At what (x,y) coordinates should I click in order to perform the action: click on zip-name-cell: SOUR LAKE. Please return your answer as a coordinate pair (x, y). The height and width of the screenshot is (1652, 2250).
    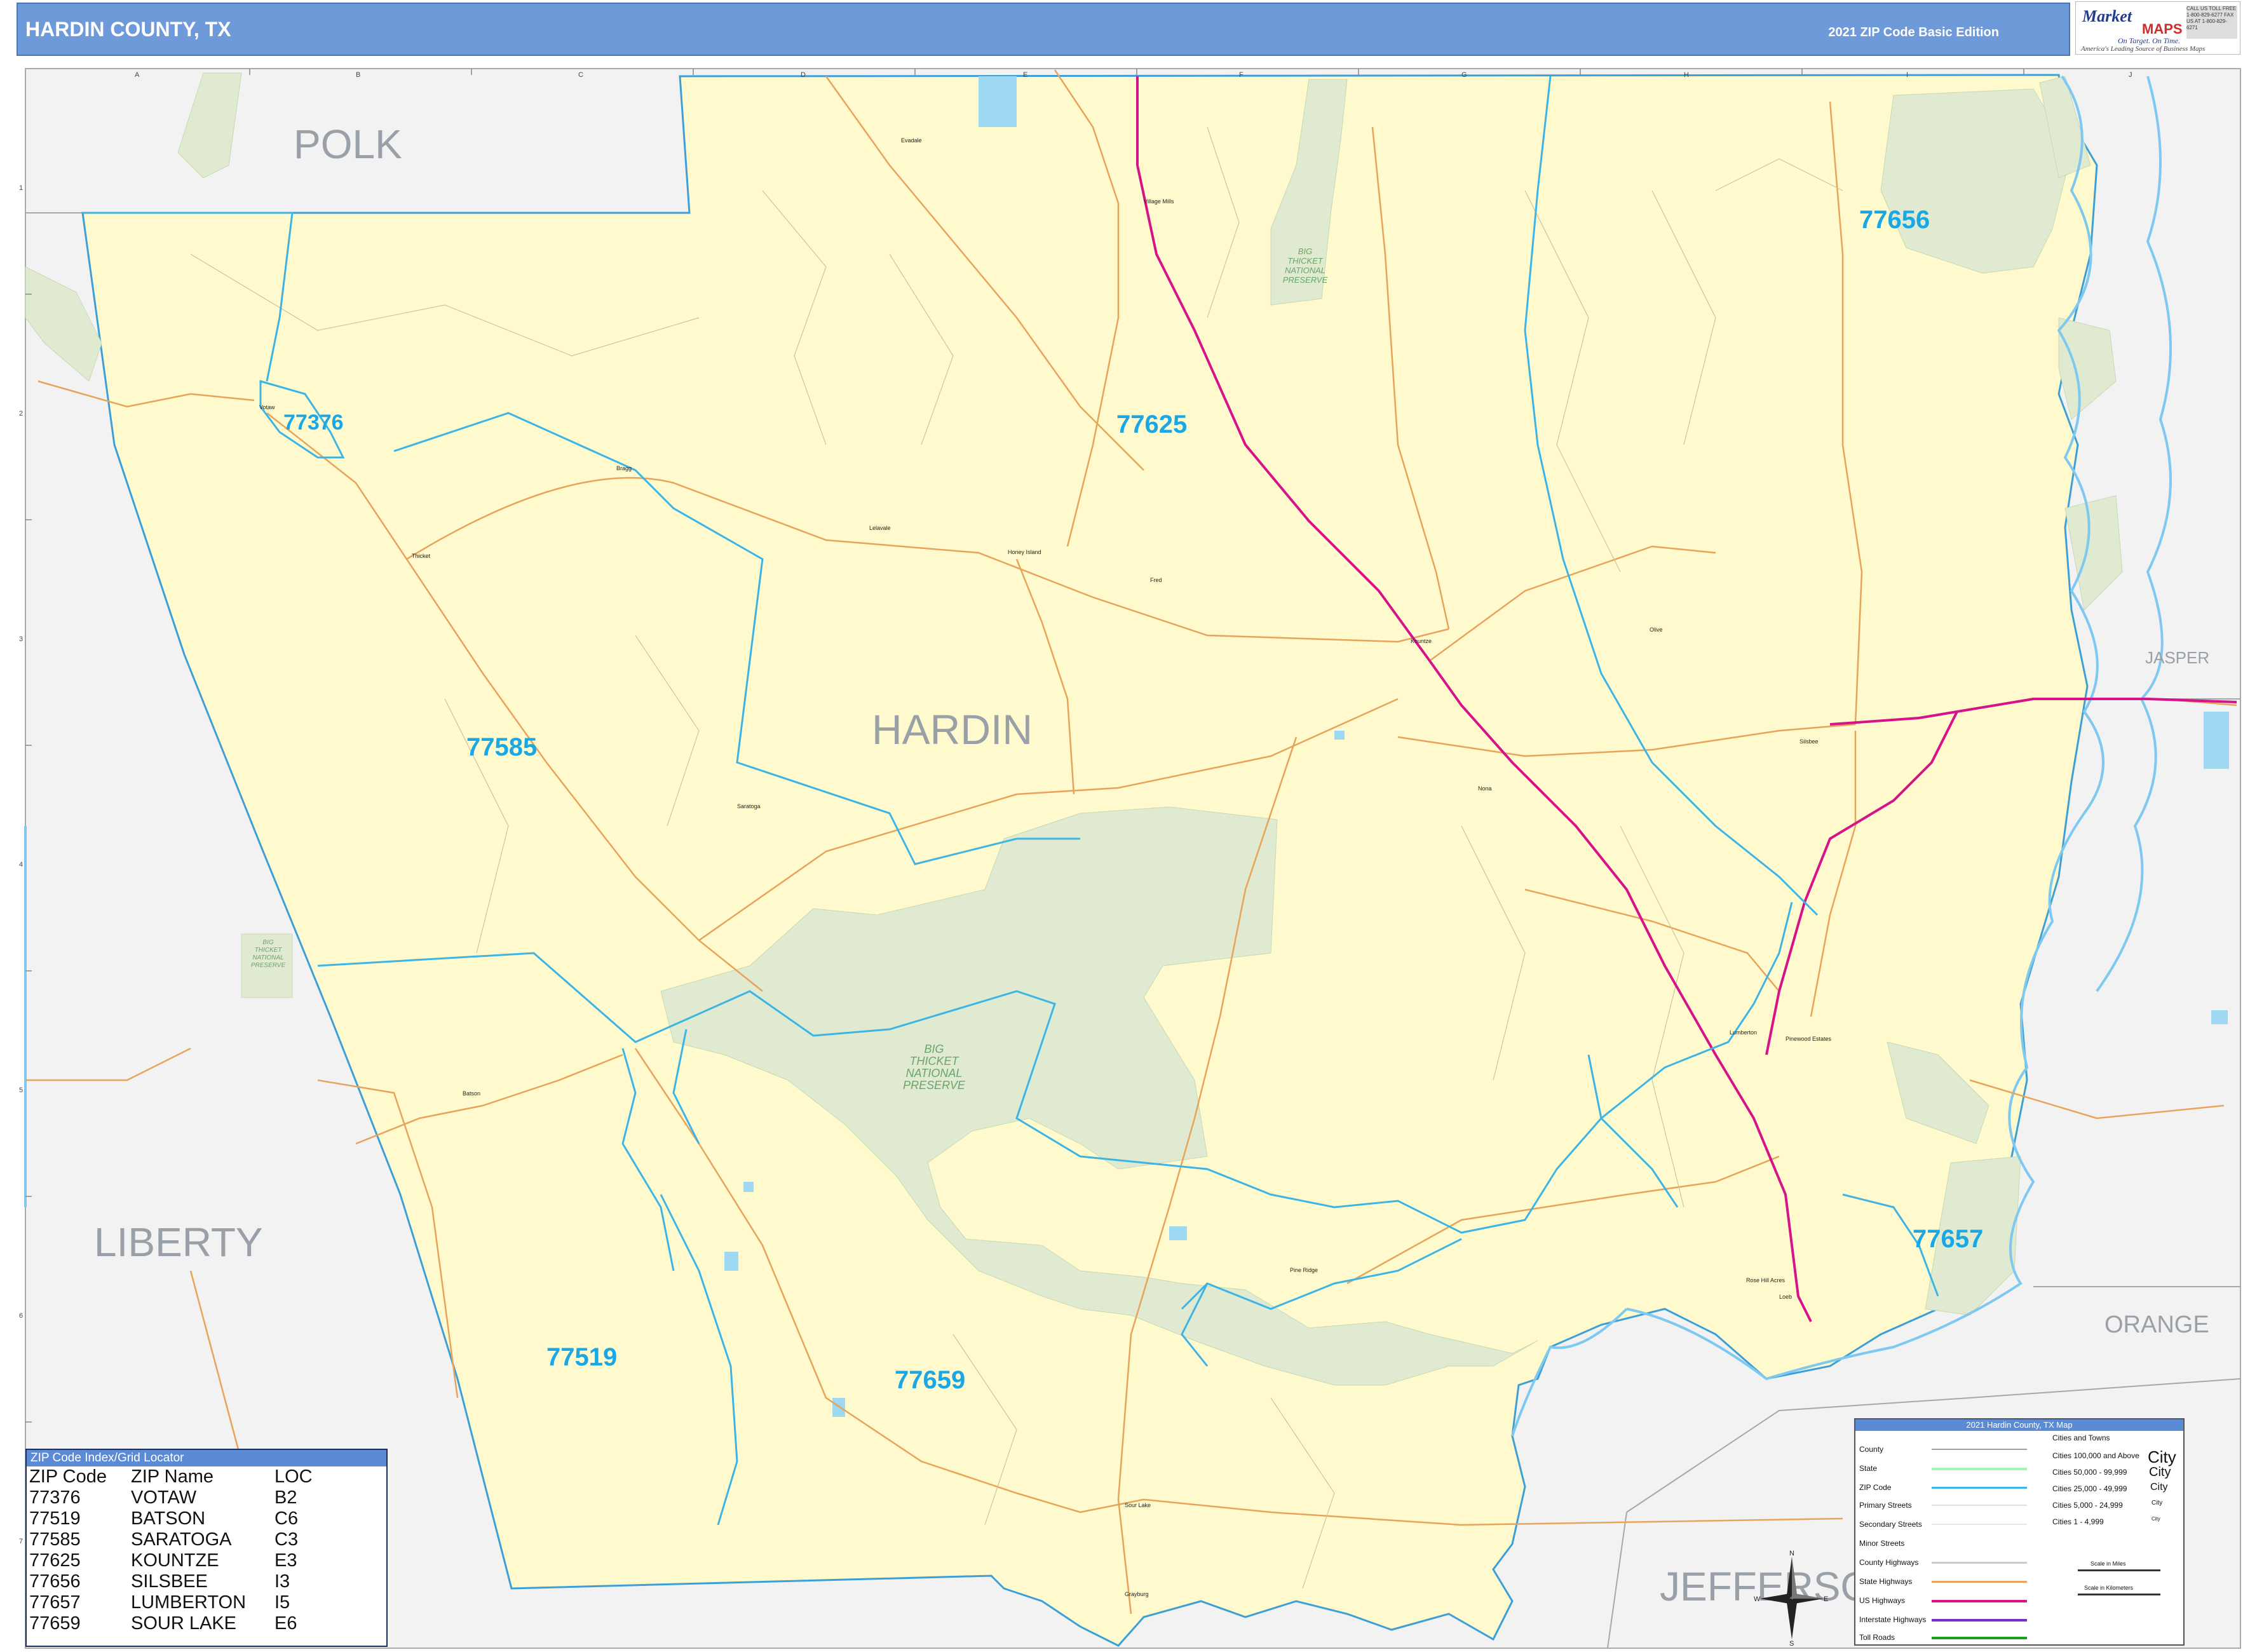
    Looking at the image, I should click on (183, 1623).